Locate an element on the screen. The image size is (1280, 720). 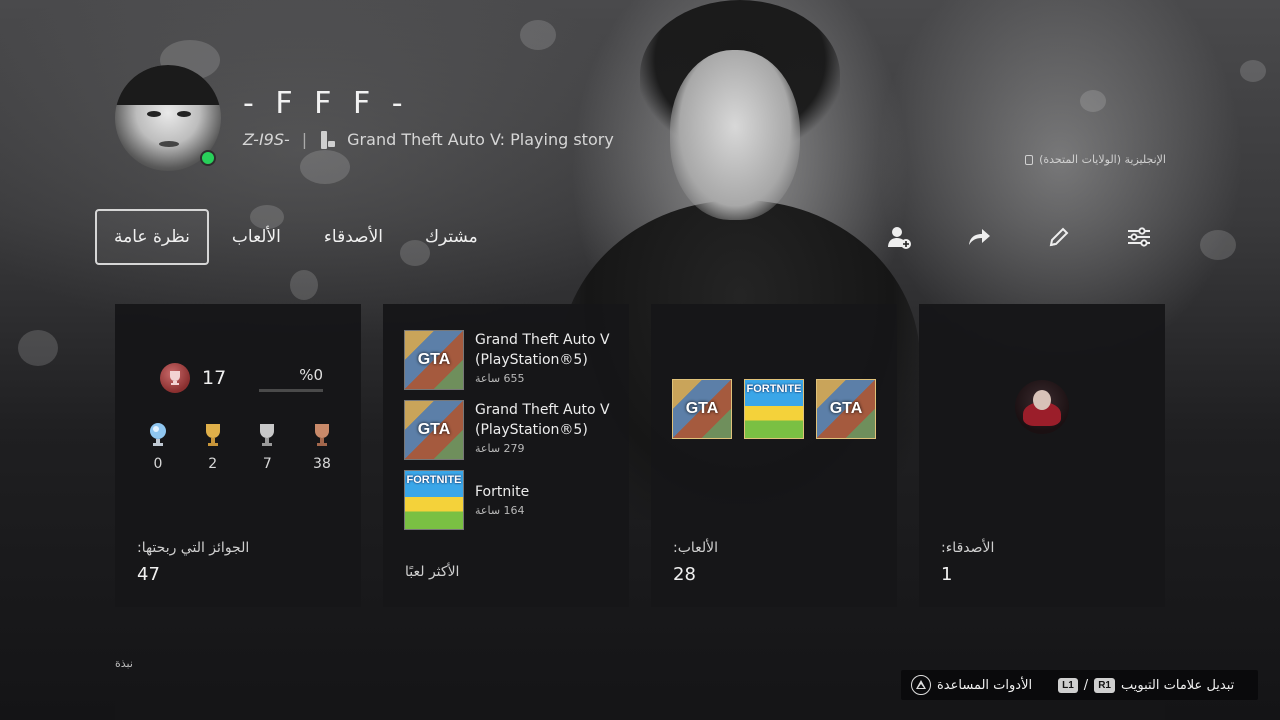
friends-card: الأصدقاء: 1 is located at coordinates (1042, 455).